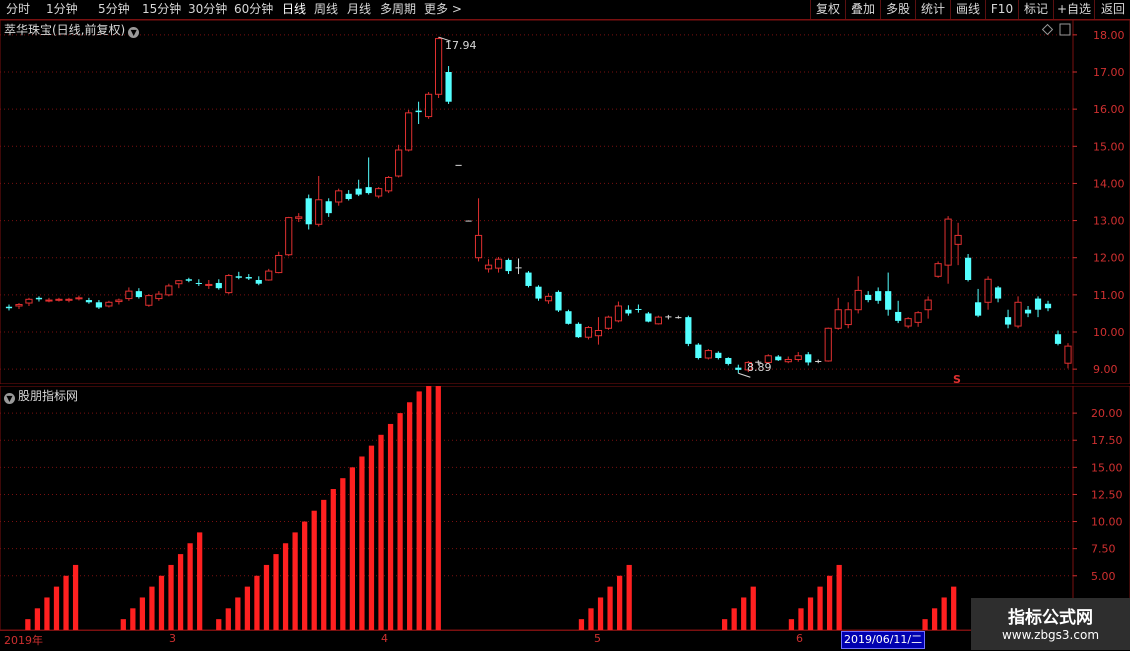  I want to click on period-tab-weekly: 周线, so click(326, 9).